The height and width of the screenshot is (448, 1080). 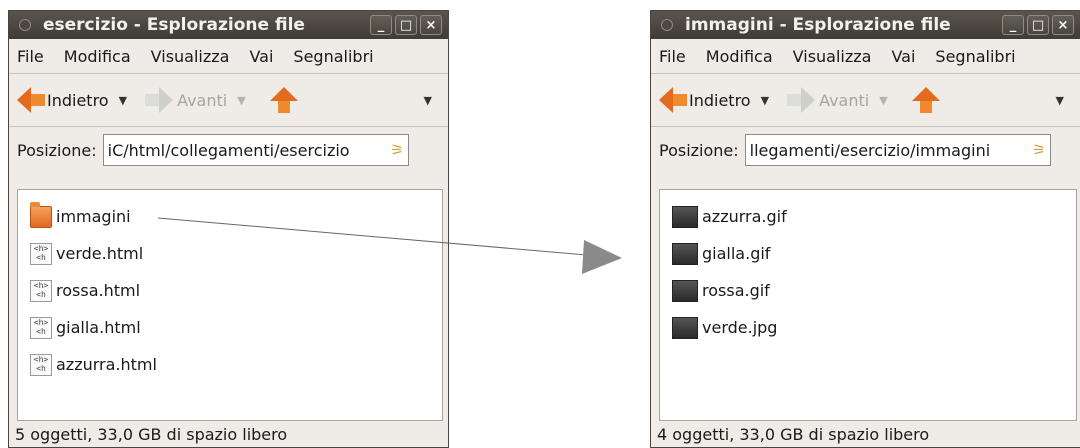 What do you see at coordinates (378, 237) in the screenshot?
I see `connector-line` at bounding box center [378, 237].